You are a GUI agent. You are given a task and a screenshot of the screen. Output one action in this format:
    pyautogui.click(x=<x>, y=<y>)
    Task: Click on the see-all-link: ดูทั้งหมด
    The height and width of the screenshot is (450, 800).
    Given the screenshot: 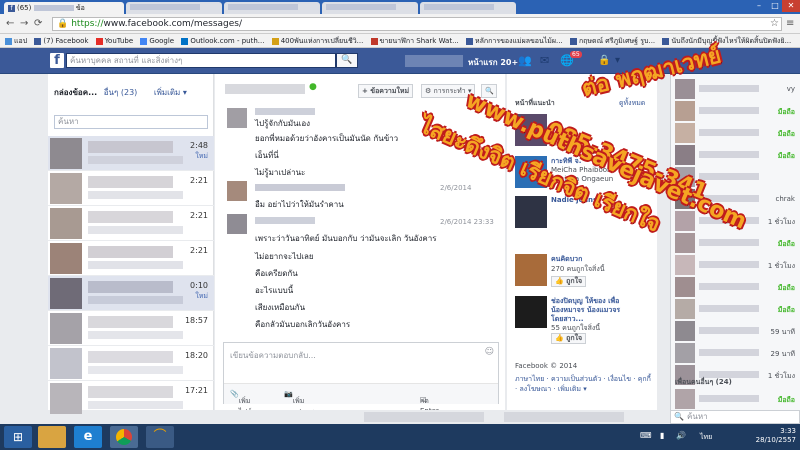 What is the action you would take?
    pyautogui.click(x=632, y=103)
    